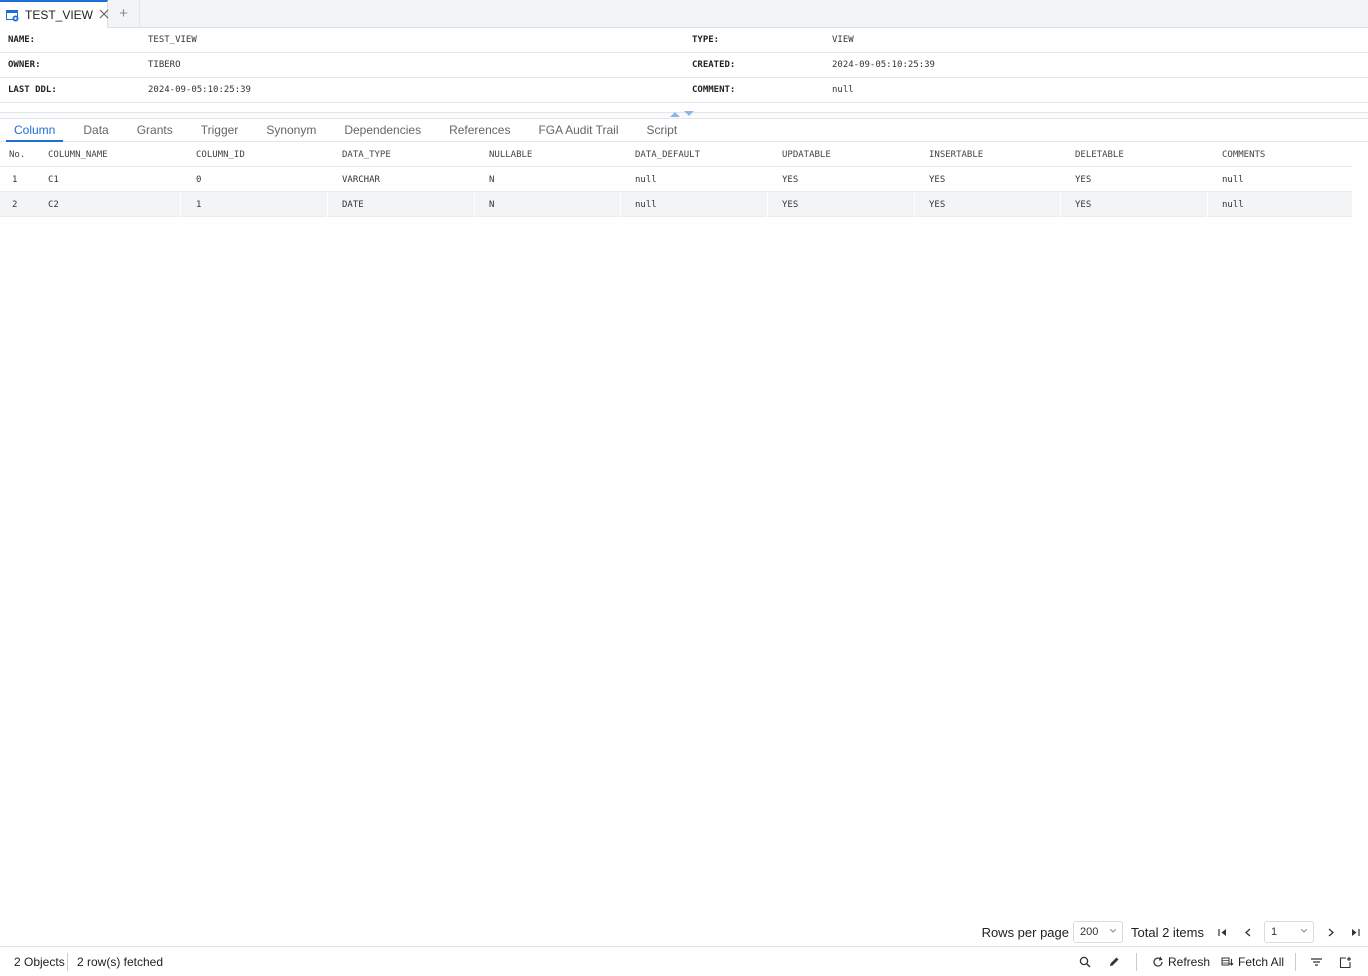  Describe the element at coordinates (382, 130) in the screenshot. I see `tab-dependencies: Dependencies` at that location.